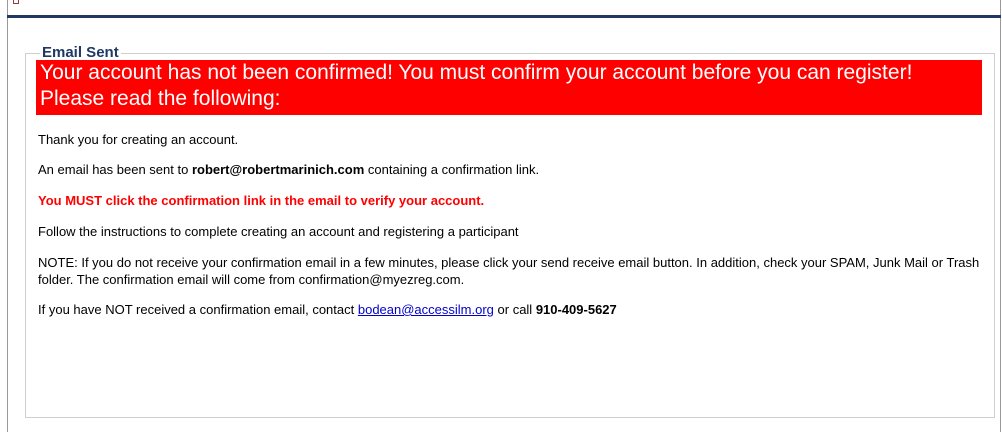 This screenshot has height=432, width=1002. I want to click on header-divider, so click(504, 16).